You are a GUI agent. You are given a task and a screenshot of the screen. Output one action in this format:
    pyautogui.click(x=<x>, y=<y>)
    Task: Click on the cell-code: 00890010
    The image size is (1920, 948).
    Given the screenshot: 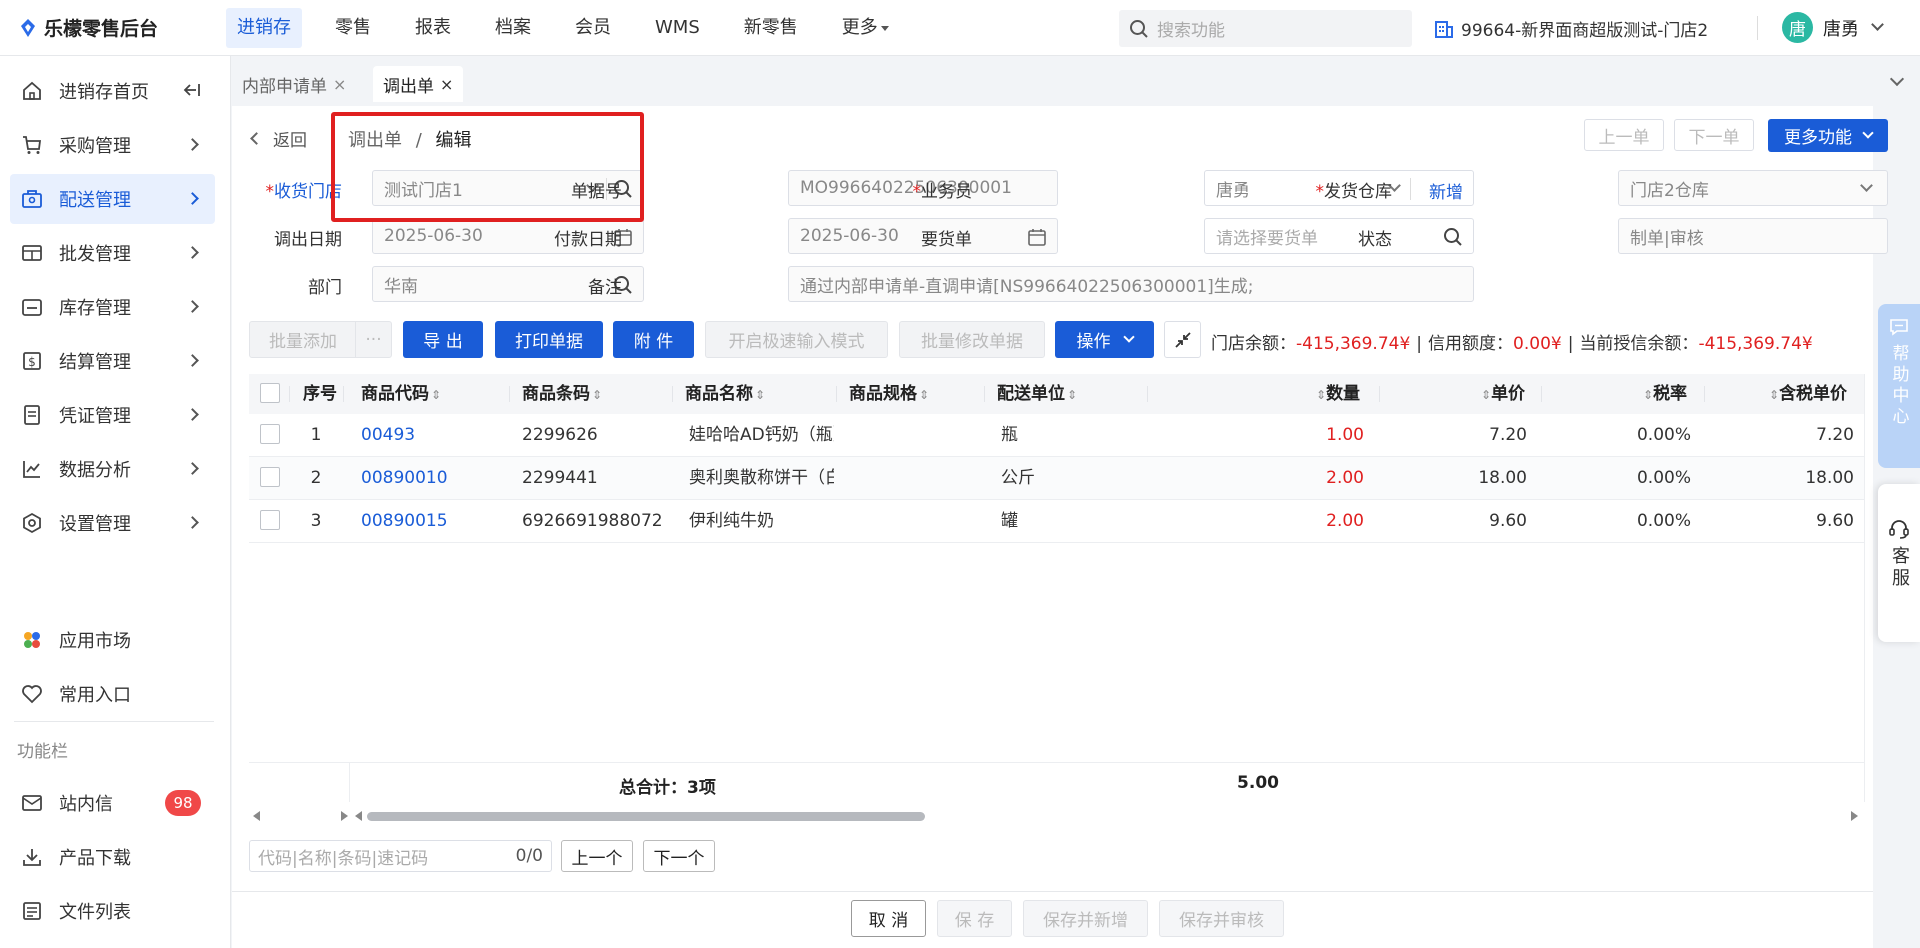 What is the action you would take?
    pyautogui.click(x=404, y=478)
    